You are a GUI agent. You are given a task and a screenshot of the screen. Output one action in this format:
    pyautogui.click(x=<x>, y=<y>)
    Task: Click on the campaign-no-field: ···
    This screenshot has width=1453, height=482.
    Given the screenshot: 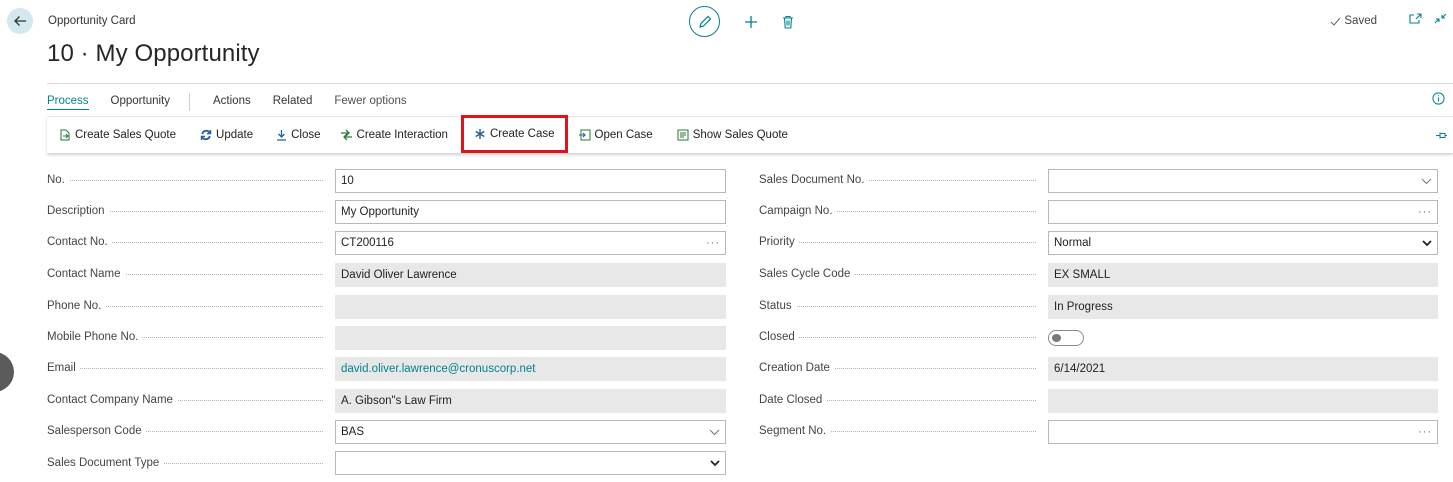 What is the action you would take?
    pyautogui.click(x=1243, y=212)
    